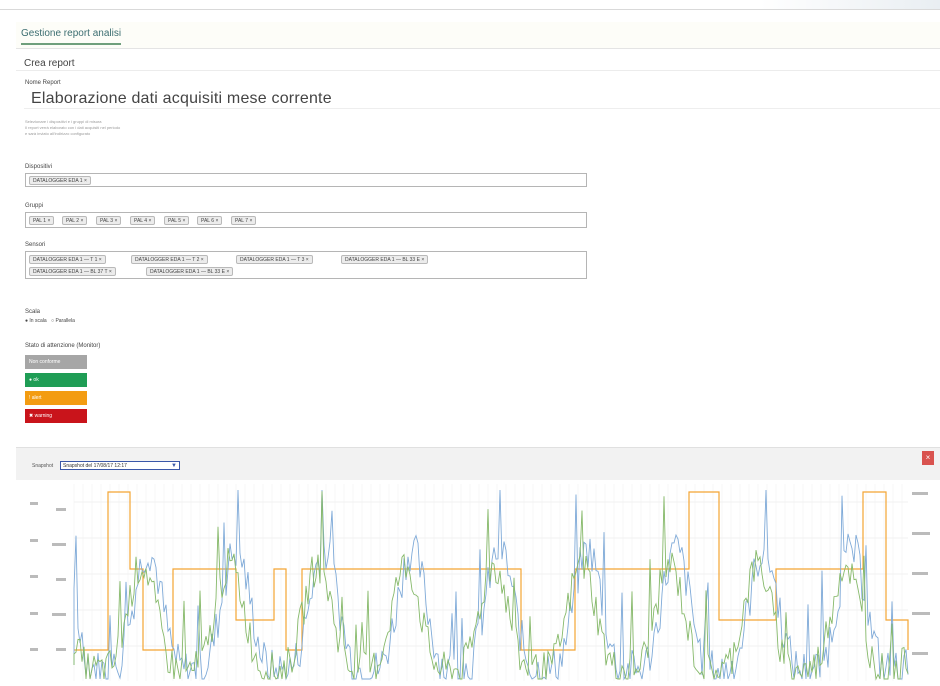 Image resolution: width=940 pixels, height=686 pixels. What do you see at coordinates (478, 35) in the screenshot?
I see `tab-strip: Gestione report analisi` at bounding box center [478, 35].